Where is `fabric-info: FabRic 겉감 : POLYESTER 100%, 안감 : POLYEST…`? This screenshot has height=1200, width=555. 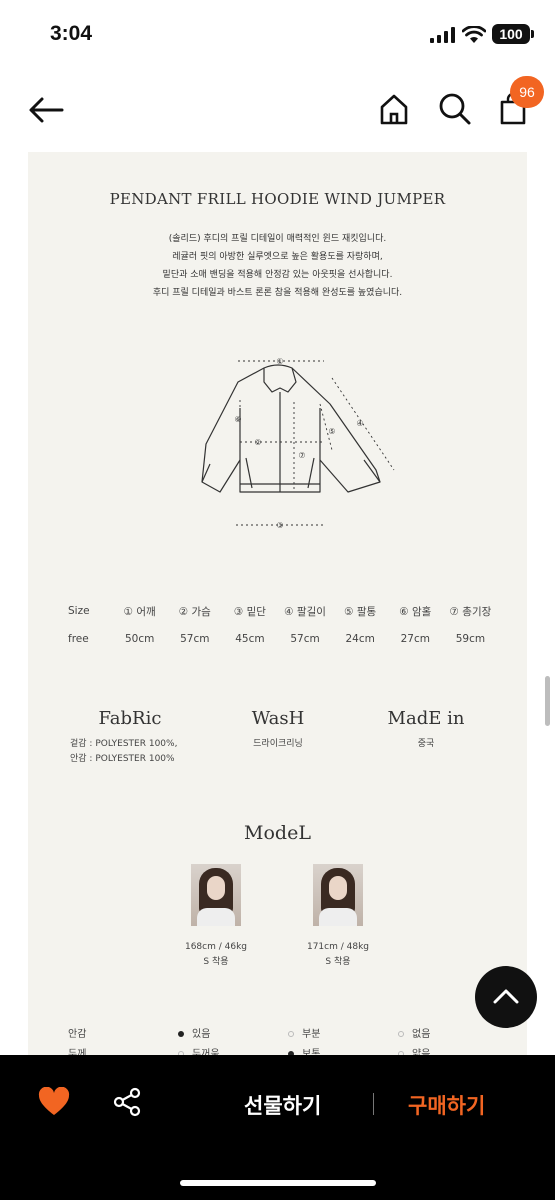 fabric-info: FabRic 겉감 : POLYESTER 100%, 안감 : POLYEST… is located at coordinates (130, 737).